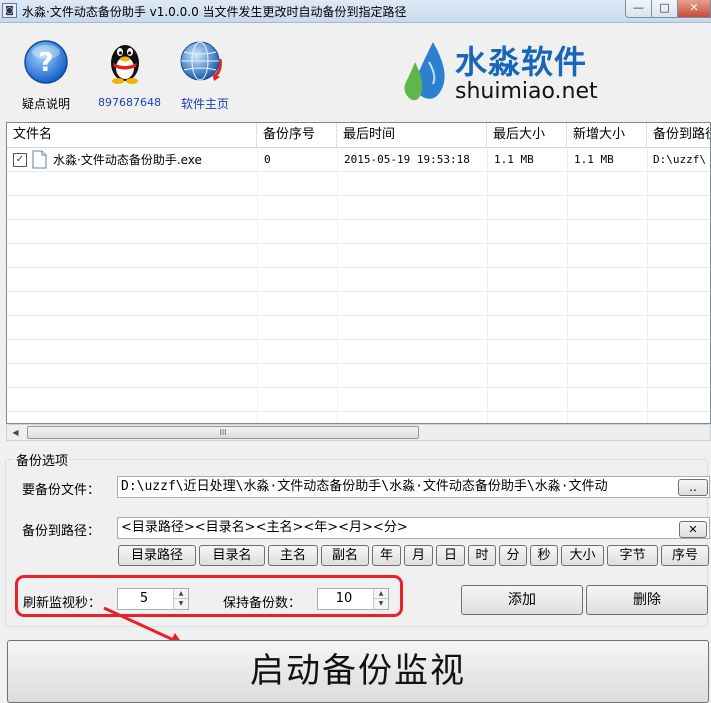 This screenshot has height=703, width=711. I want to click on tag-button-dir-name: 目录名, so click(232, 555).